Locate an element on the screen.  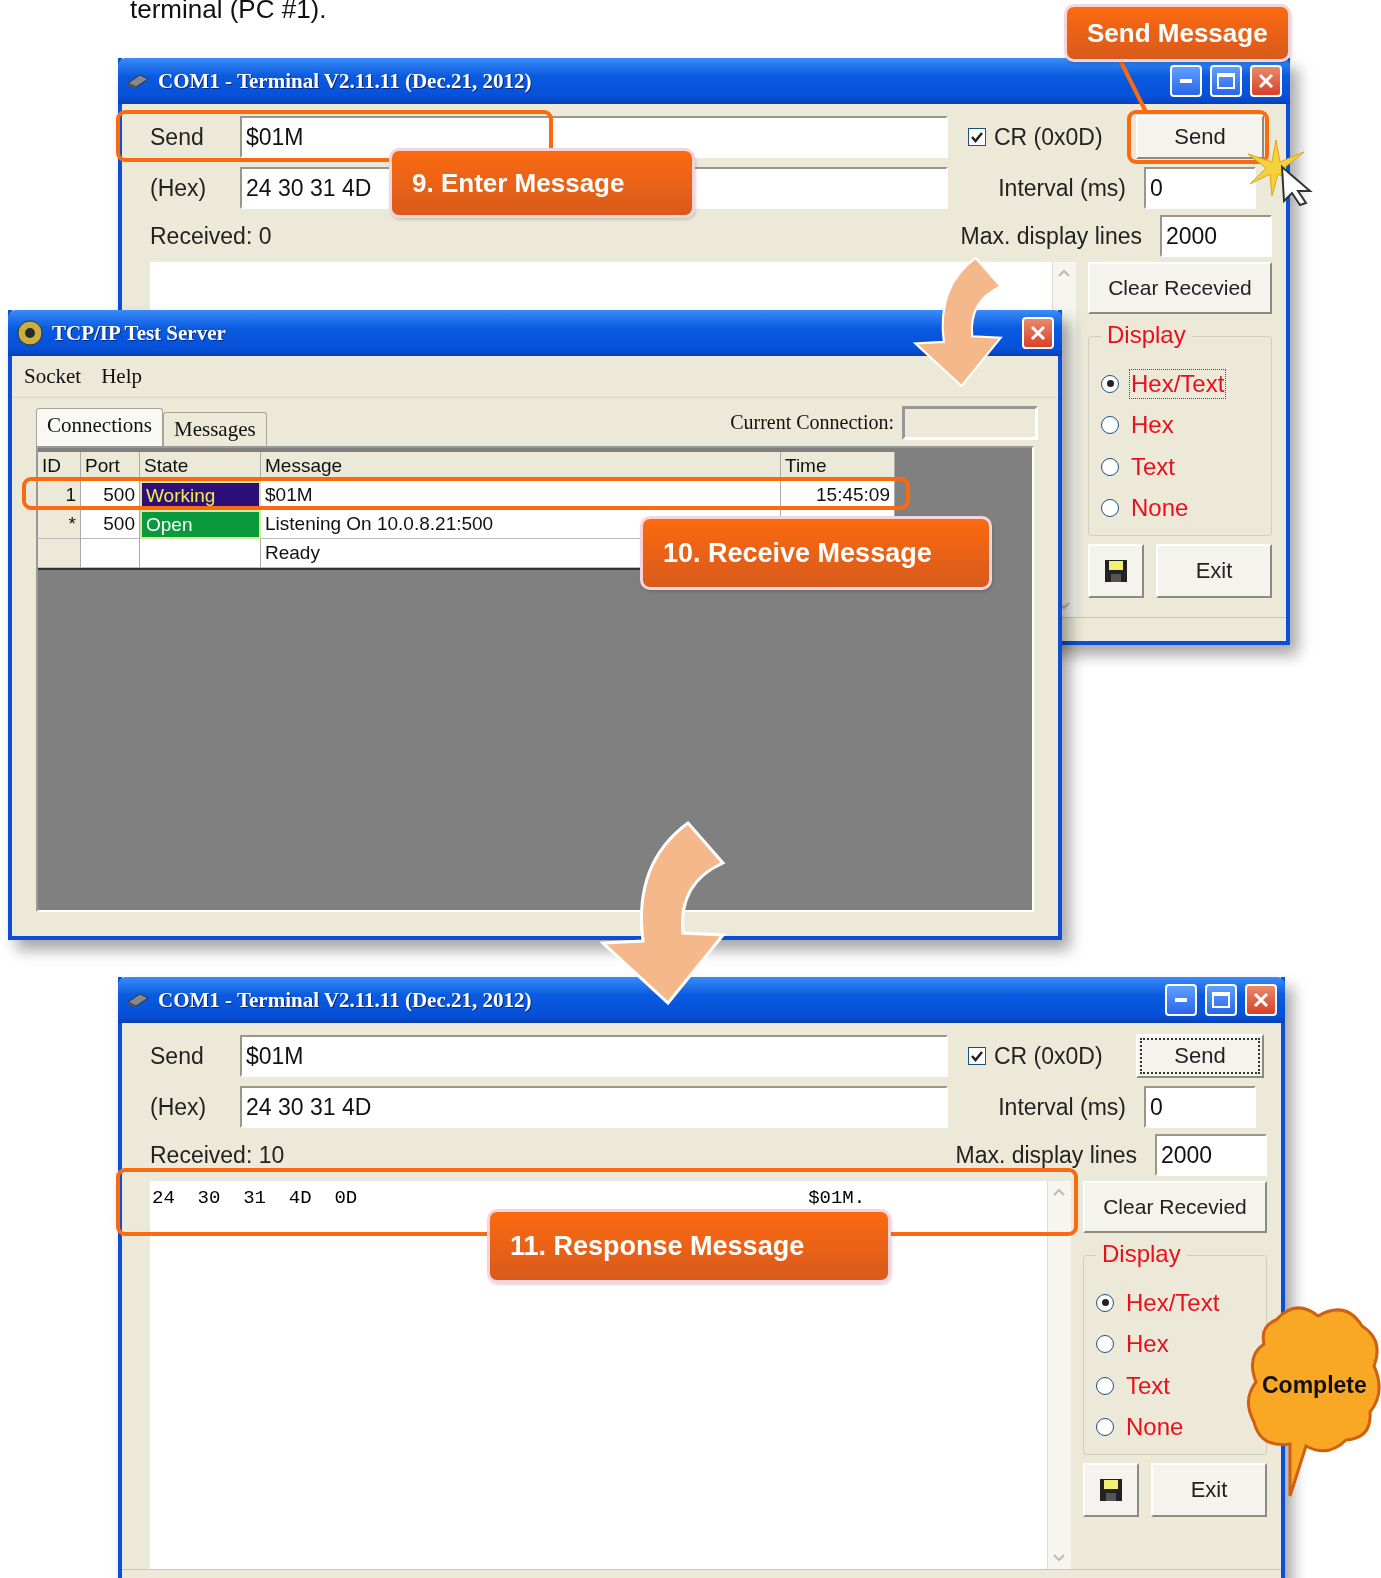
received-count: Received: 10 is located at coordinates (218, 1155).